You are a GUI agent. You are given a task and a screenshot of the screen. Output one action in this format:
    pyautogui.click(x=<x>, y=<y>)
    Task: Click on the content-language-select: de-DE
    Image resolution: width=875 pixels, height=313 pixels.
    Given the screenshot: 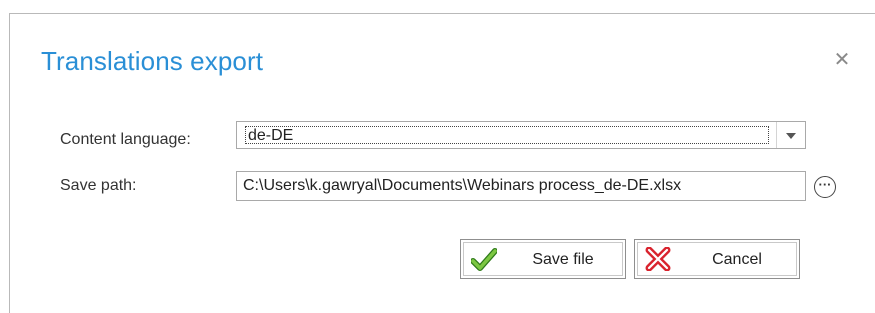 What is the action you would take?
    pyautogui.click(x=521, y=135)
    